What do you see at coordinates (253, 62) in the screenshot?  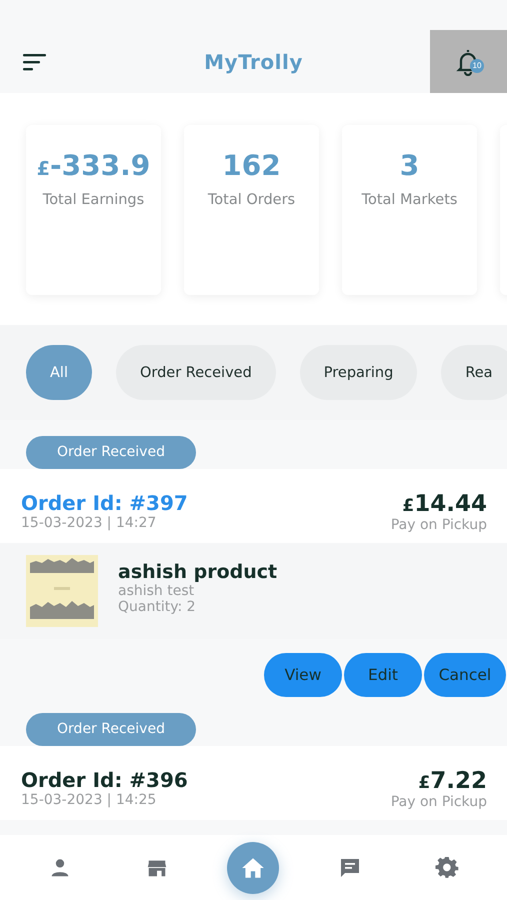 I see `app-title: MyTrolly` at bounding box center [253, 62].